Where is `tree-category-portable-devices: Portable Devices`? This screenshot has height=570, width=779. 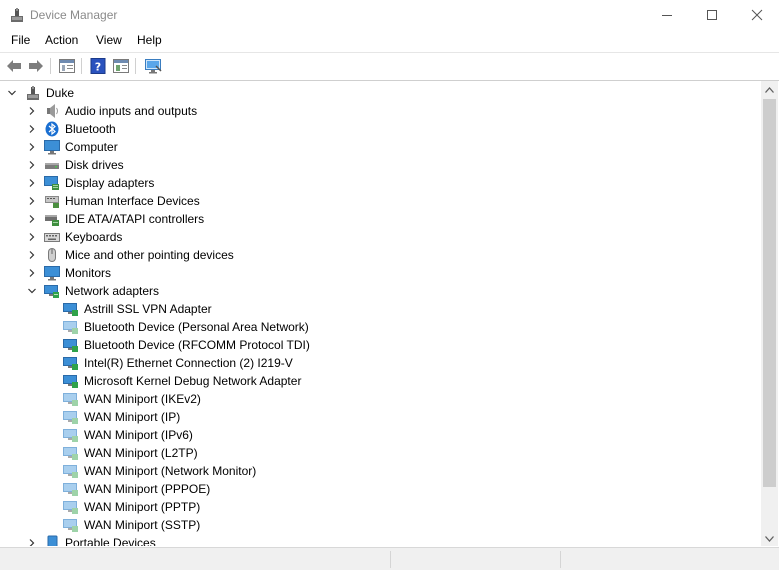
tree-category-portable-devices: Portable Devices is located at coordinates (380, 540).